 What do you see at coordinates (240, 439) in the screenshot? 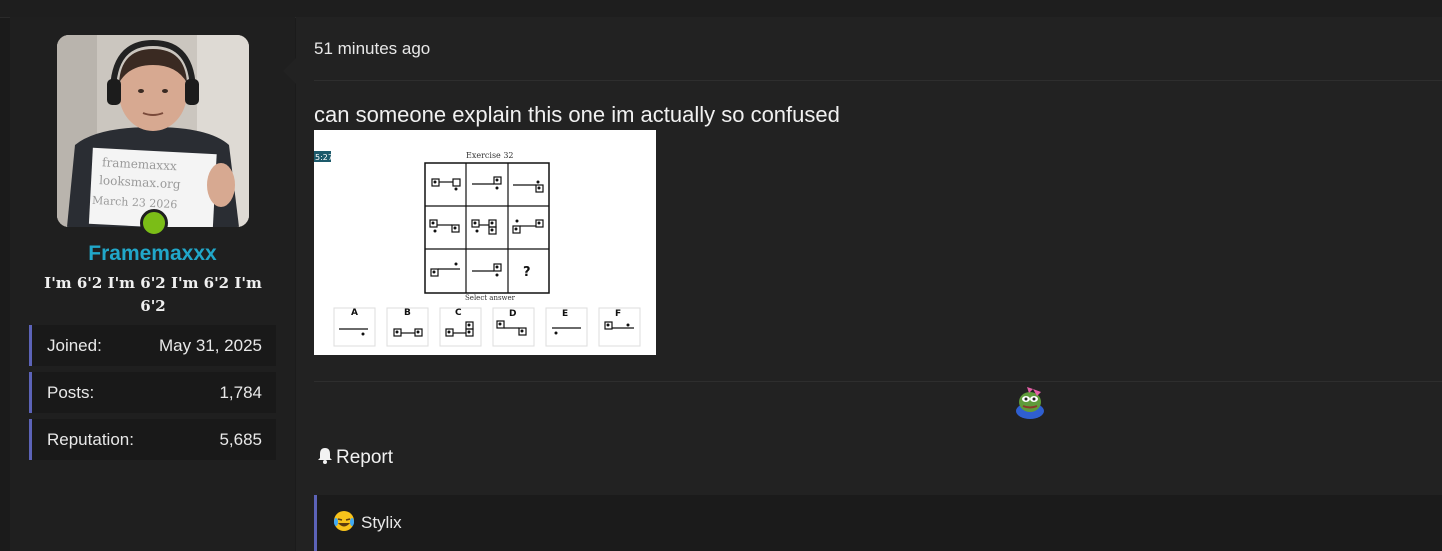
I see `stat-value: 5,685` at bounding box center [240, 439].